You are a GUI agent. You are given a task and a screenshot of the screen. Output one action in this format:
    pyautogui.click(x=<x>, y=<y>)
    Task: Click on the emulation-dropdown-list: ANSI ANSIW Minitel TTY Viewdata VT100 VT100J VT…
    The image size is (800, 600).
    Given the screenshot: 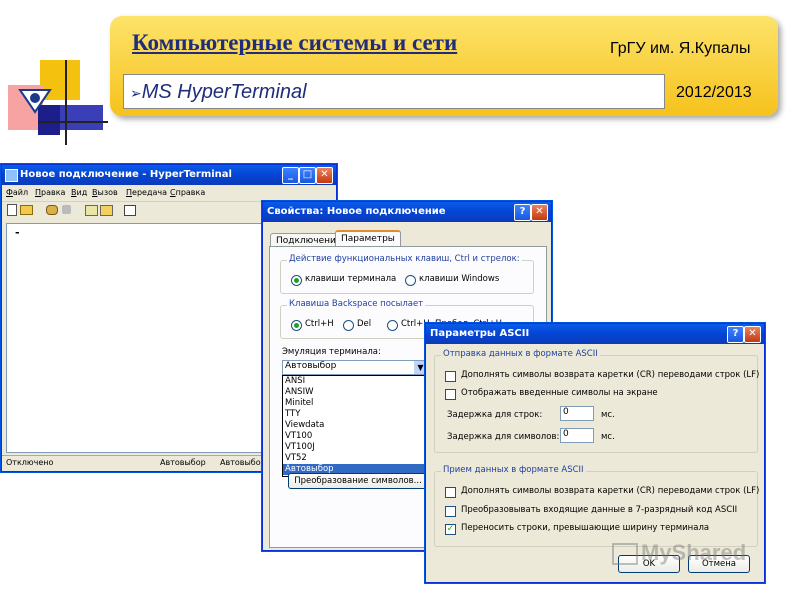 What is the action you would take?
    pyautogui.click(x=356, y=426)
    